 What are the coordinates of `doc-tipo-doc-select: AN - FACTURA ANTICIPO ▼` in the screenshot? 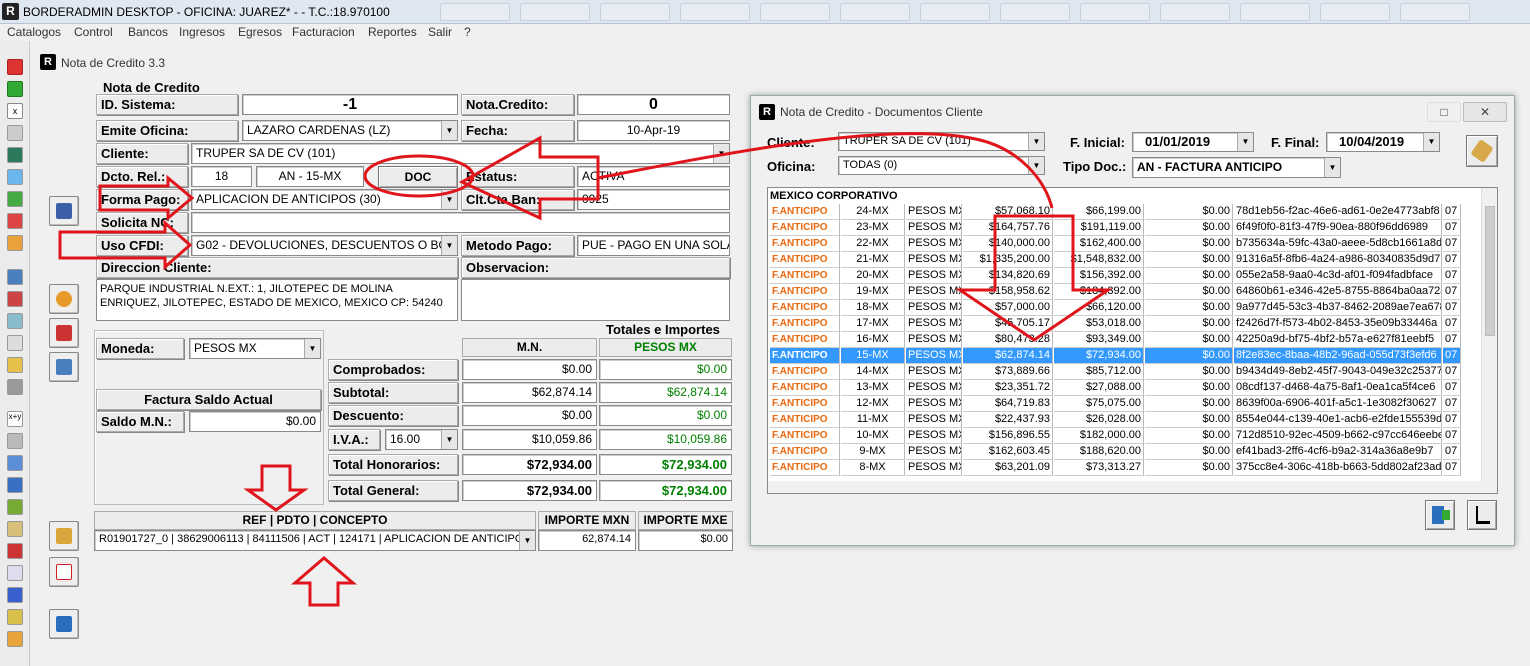 It's located at (1236, 167).